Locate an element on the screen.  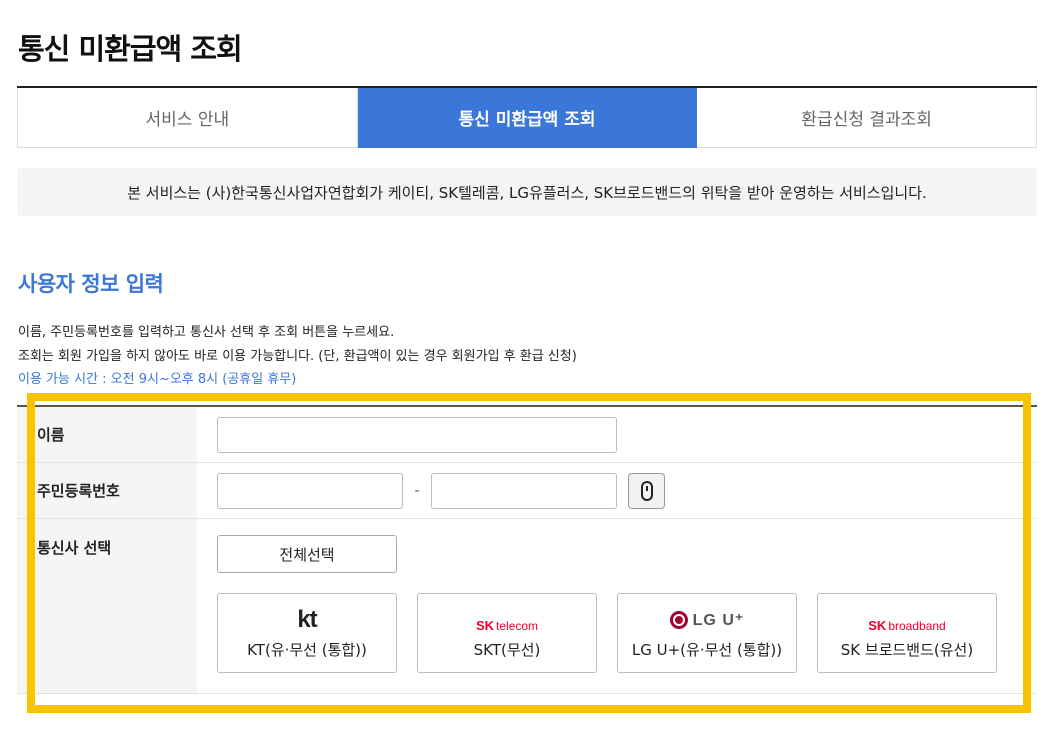
rrn-second-input is located at coordinates (524, 490).